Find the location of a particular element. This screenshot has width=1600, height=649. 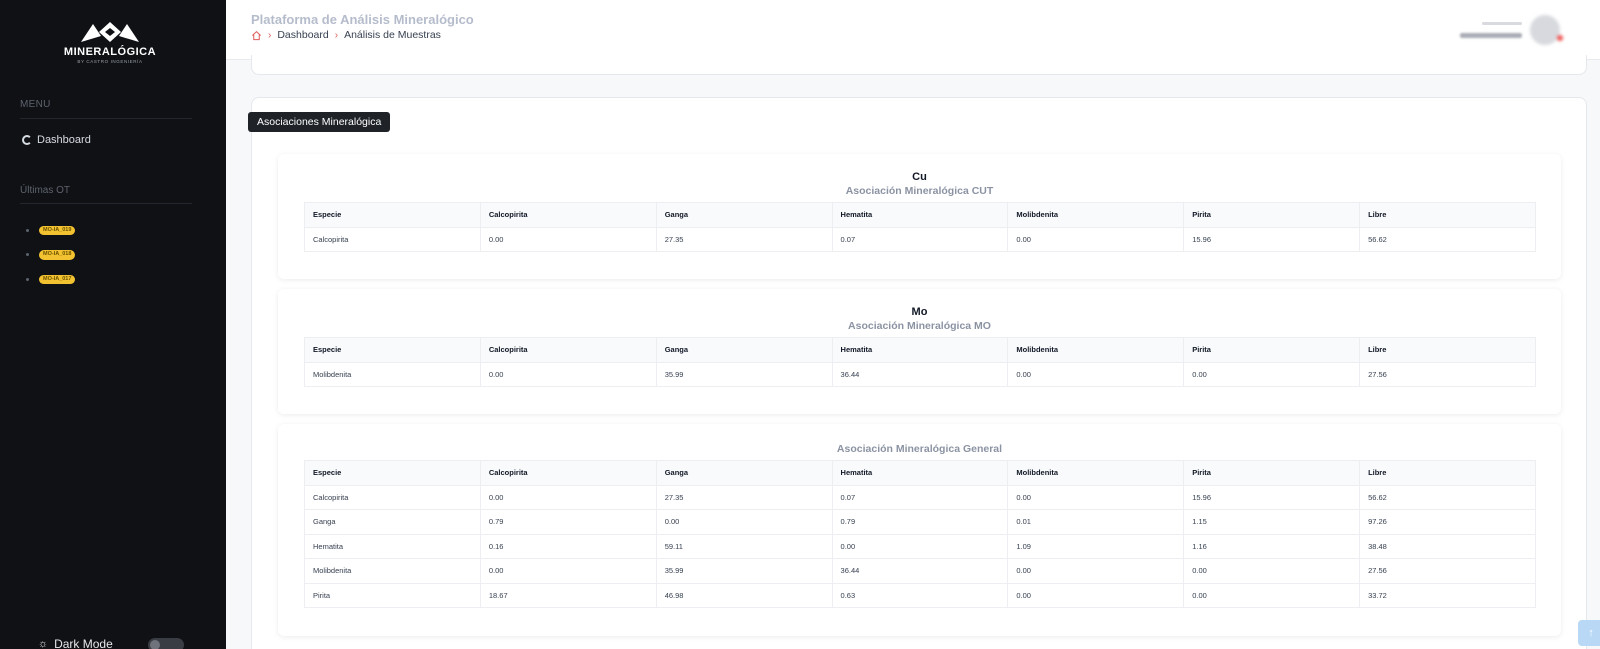

dark-mode-label: Dark Mode is located at coordinates (83, 643).